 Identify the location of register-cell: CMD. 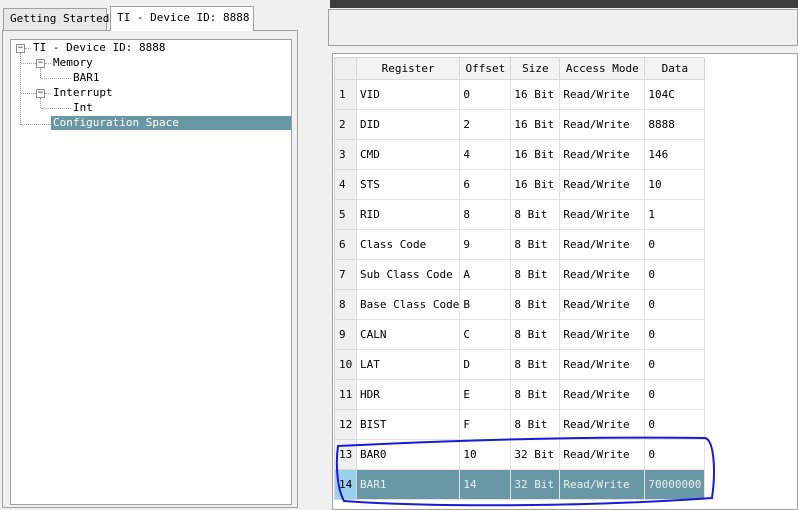
(408, 154).